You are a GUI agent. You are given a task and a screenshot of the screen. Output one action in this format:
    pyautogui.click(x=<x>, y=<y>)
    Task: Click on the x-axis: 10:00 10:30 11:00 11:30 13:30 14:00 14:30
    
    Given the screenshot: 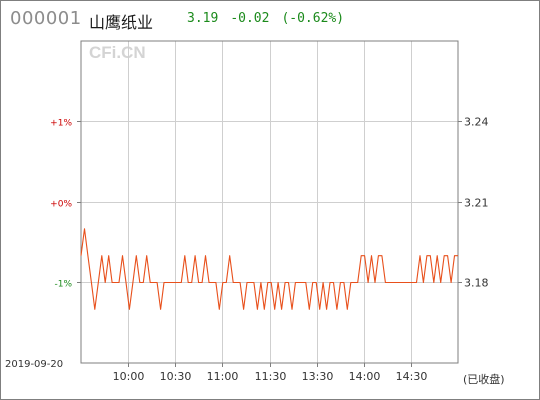 What is the action you would take?
    pyautogui.click(x=270, y=373)
    